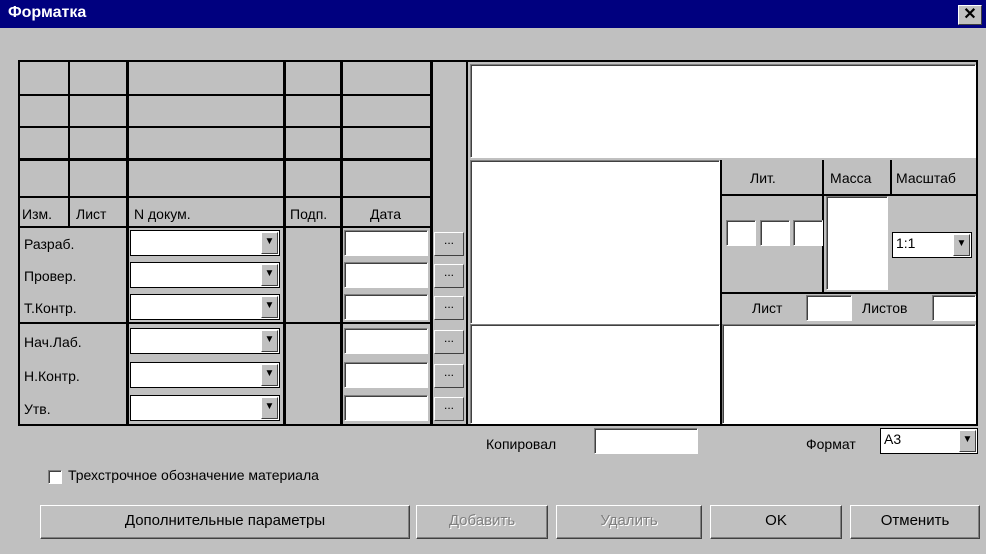  I want to click on window-title: Форматка, so click(47, 12).